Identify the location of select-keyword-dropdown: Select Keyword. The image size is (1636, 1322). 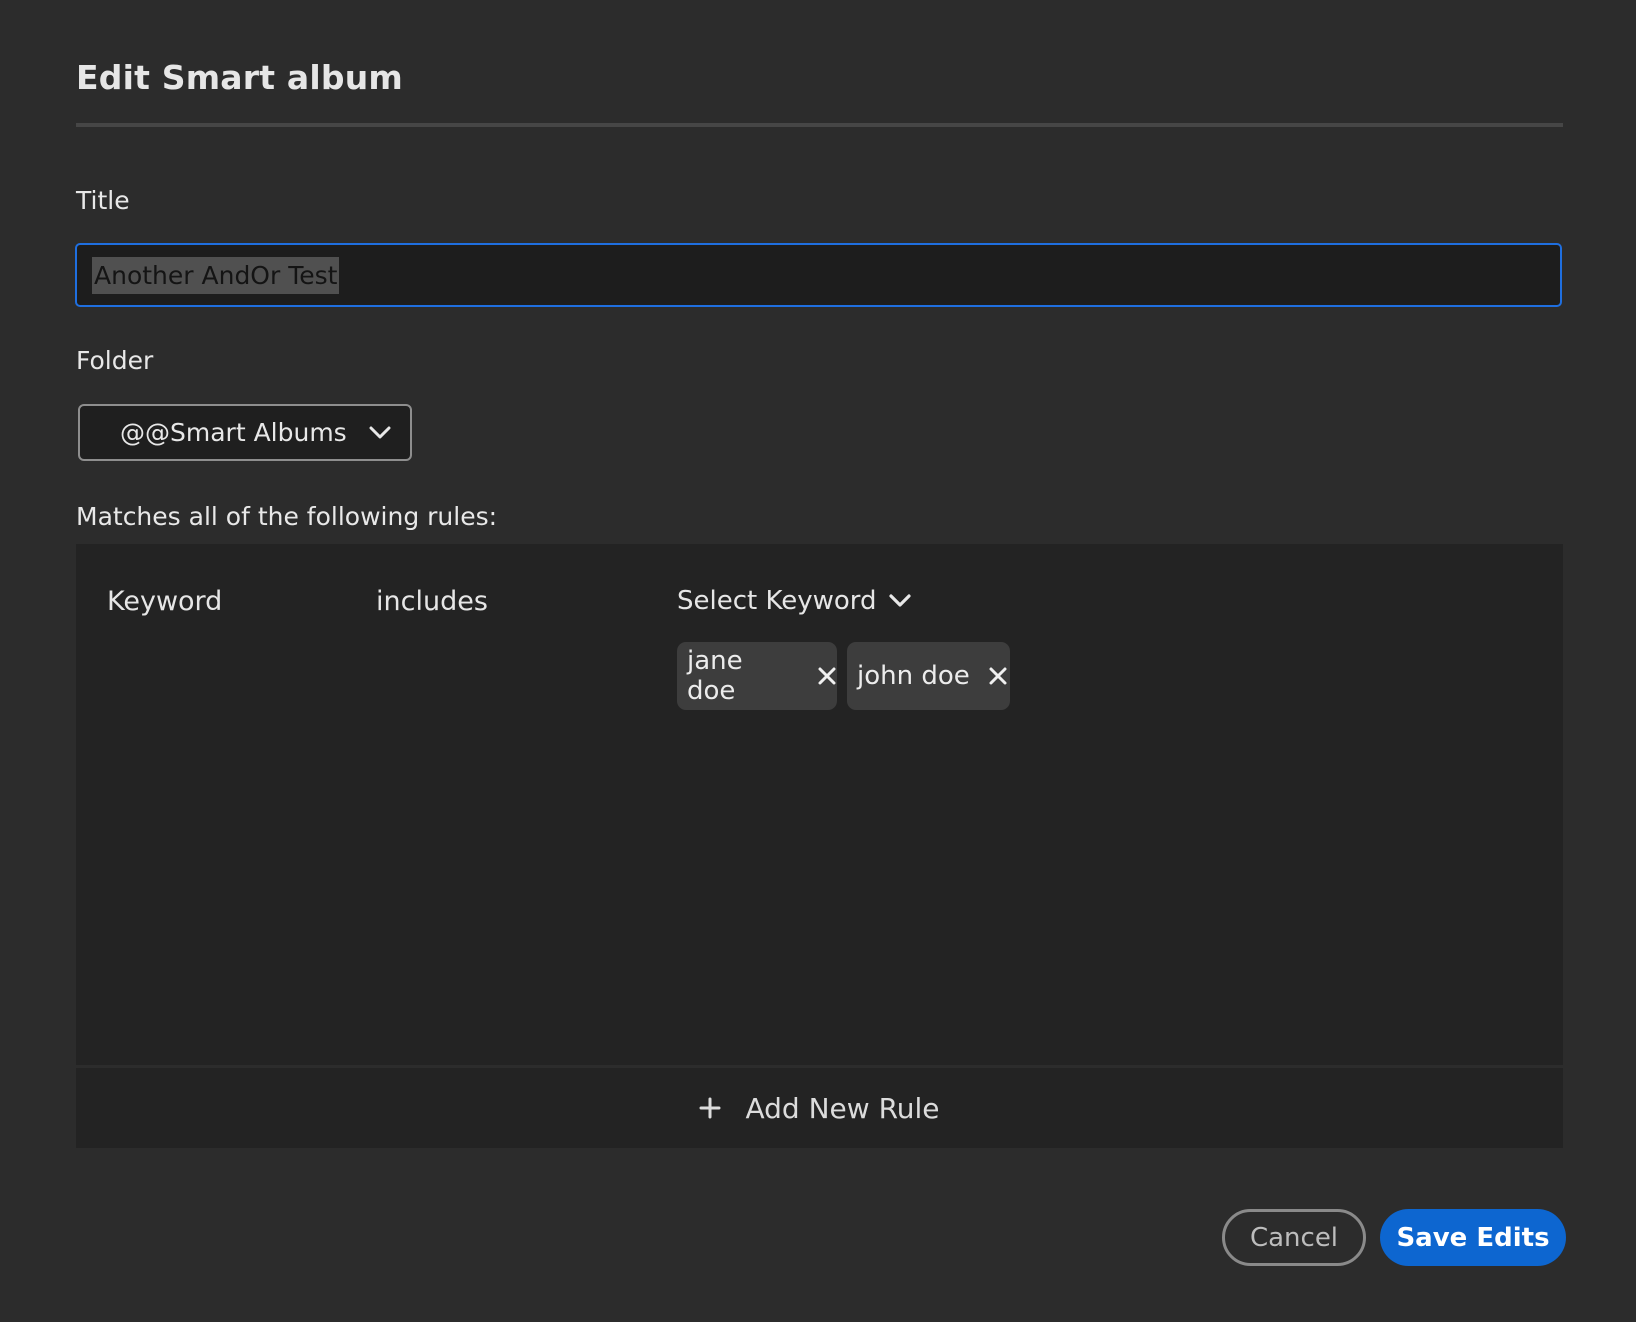
(794, 601).